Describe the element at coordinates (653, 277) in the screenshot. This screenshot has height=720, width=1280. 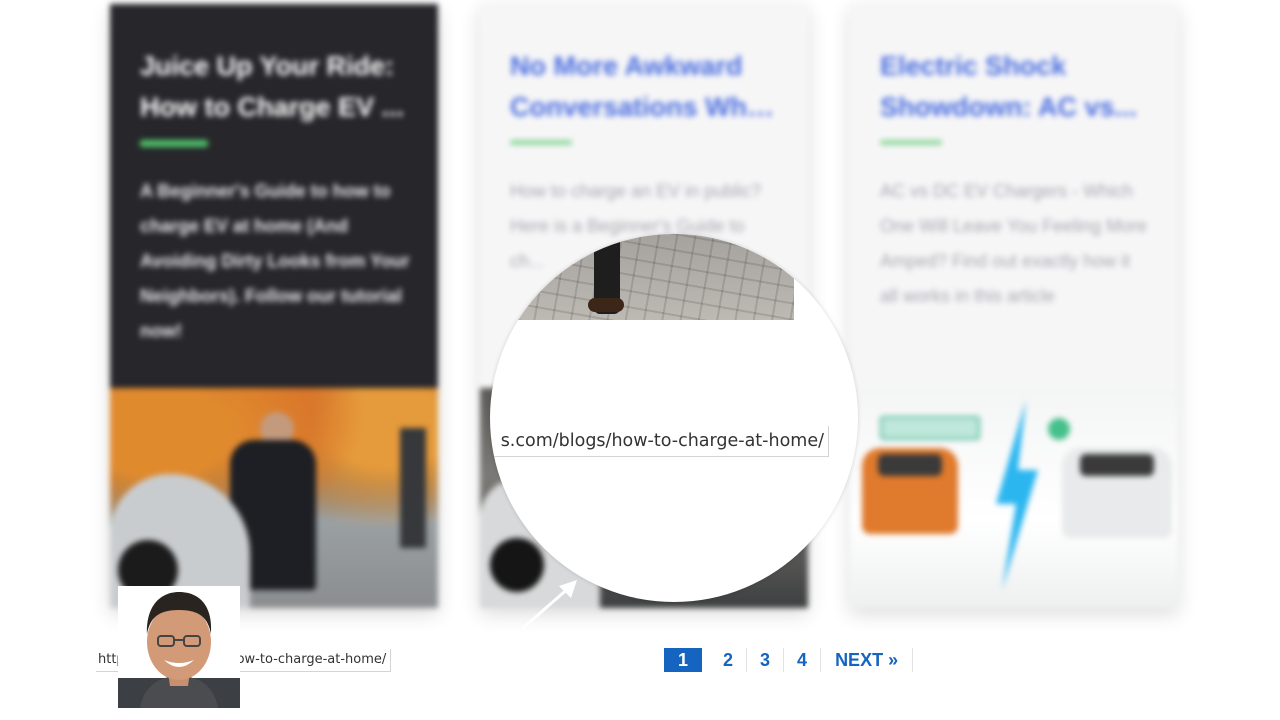
I see `magnified-pavement-photo` at that location.